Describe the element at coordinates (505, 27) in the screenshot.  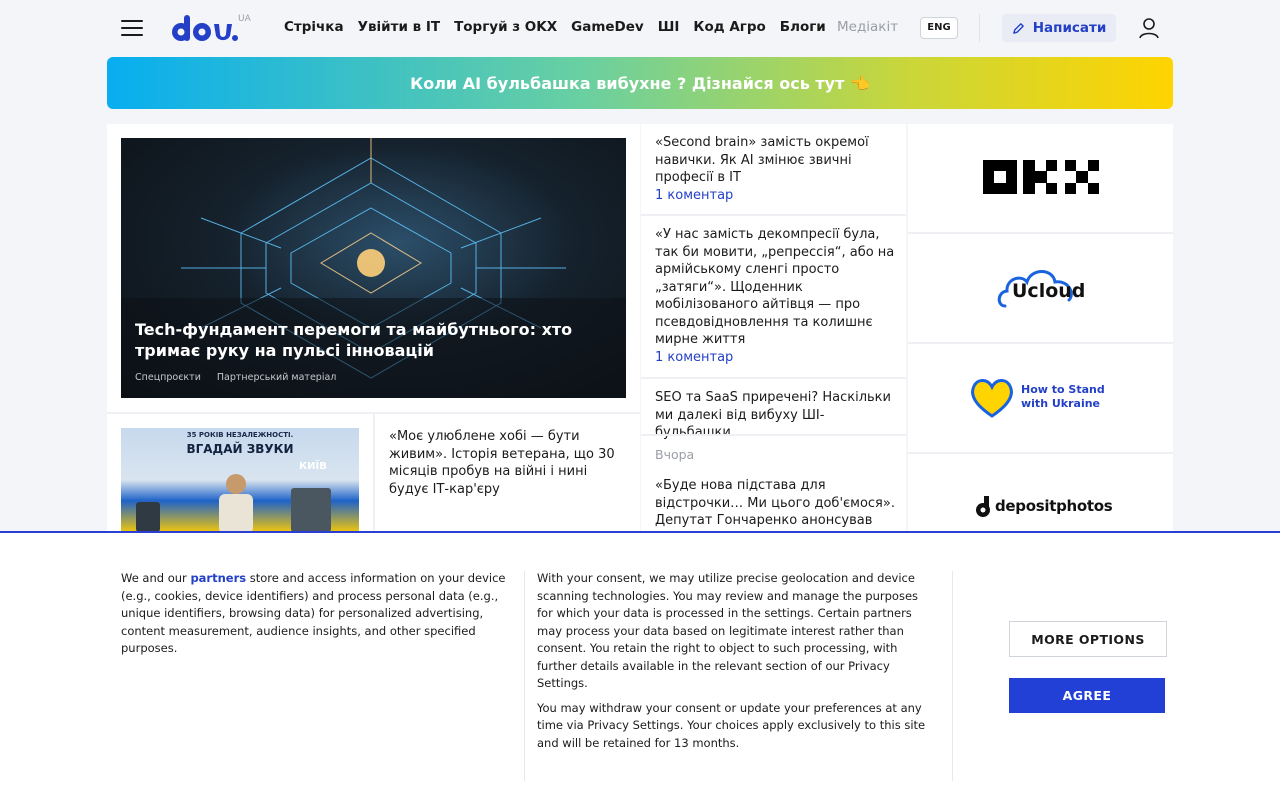
I see `nav-okx: Торгуй з OKX` at that location.